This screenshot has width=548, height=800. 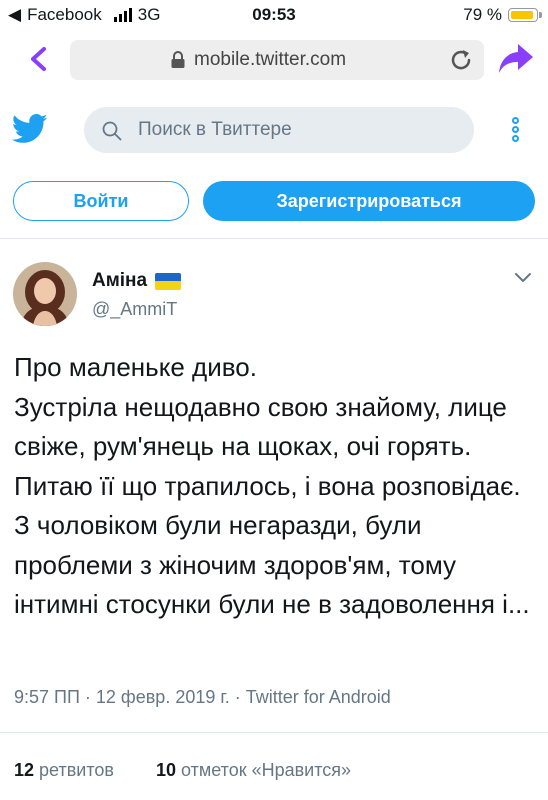 I want to click on retweets-label: ретвитов, so click(x=76, y=770).